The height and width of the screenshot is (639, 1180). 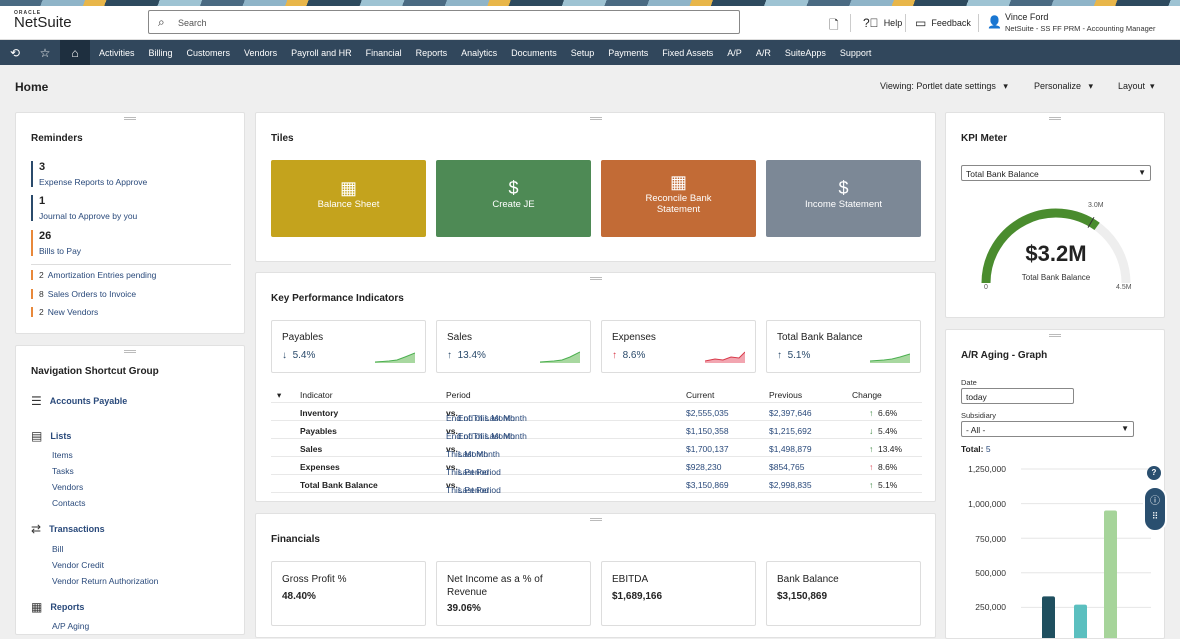 What do you see at coordinates (473, 451) in the screenshot?
I see `cell-period: This Month vs. Last Month` at bounding box center [473, 451].